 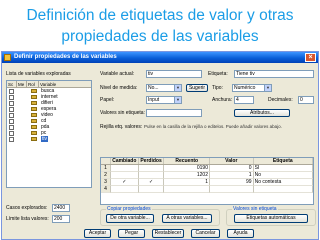 What do you see at coordinates (12, 84) in the screenshot?
I see `varlist-header-scan: Sc` at bounding box center [12, 84].